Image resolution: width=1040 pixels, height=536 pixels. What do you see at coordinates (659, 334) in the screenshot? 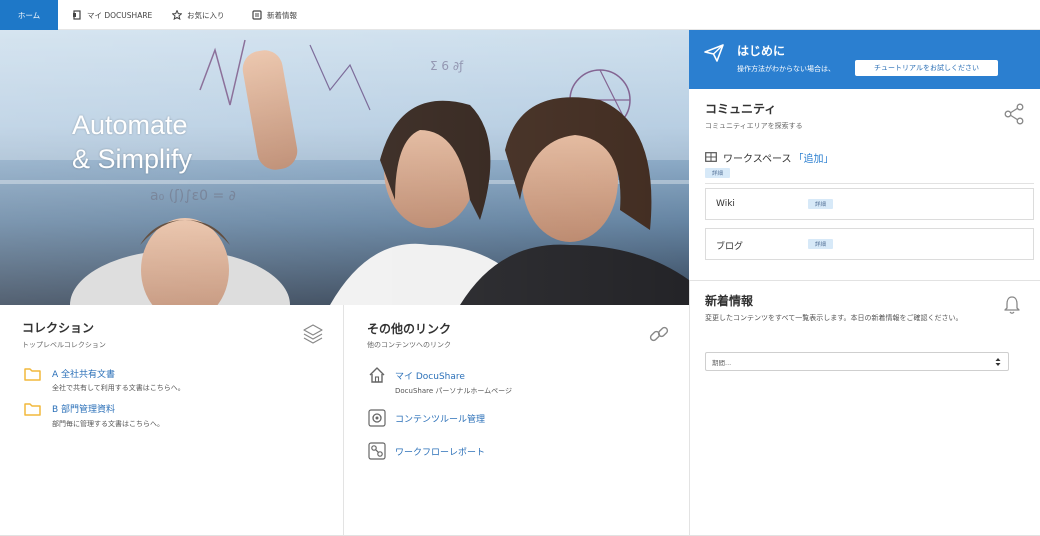
I see `link-icon` at bounding box center [659, 334].